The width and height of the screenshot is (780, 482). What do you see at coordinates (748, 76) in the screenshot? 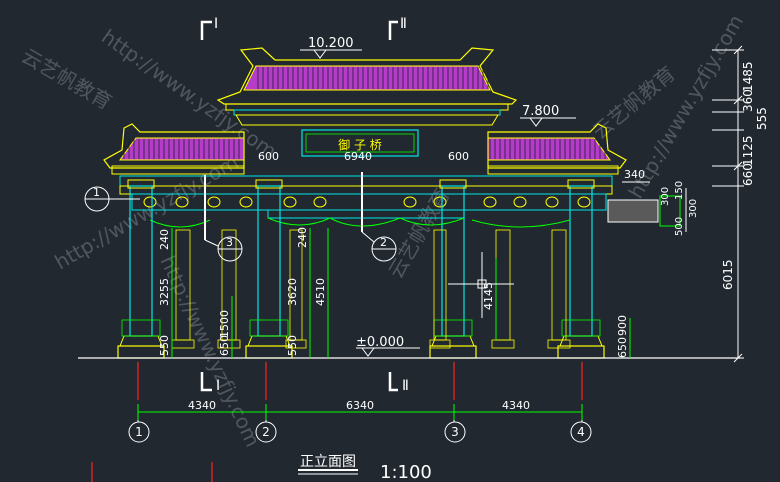
I see `dim-right-1485: 1485` at bounding box center [748, 76].